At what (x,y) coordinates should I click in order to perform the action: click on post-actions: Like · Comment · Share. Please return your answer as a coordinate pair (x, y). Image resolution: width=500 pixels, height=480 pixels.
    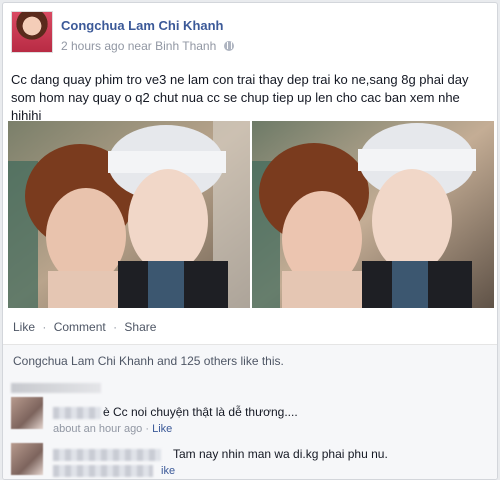
    Looking at the image, I should click on (84, 327).